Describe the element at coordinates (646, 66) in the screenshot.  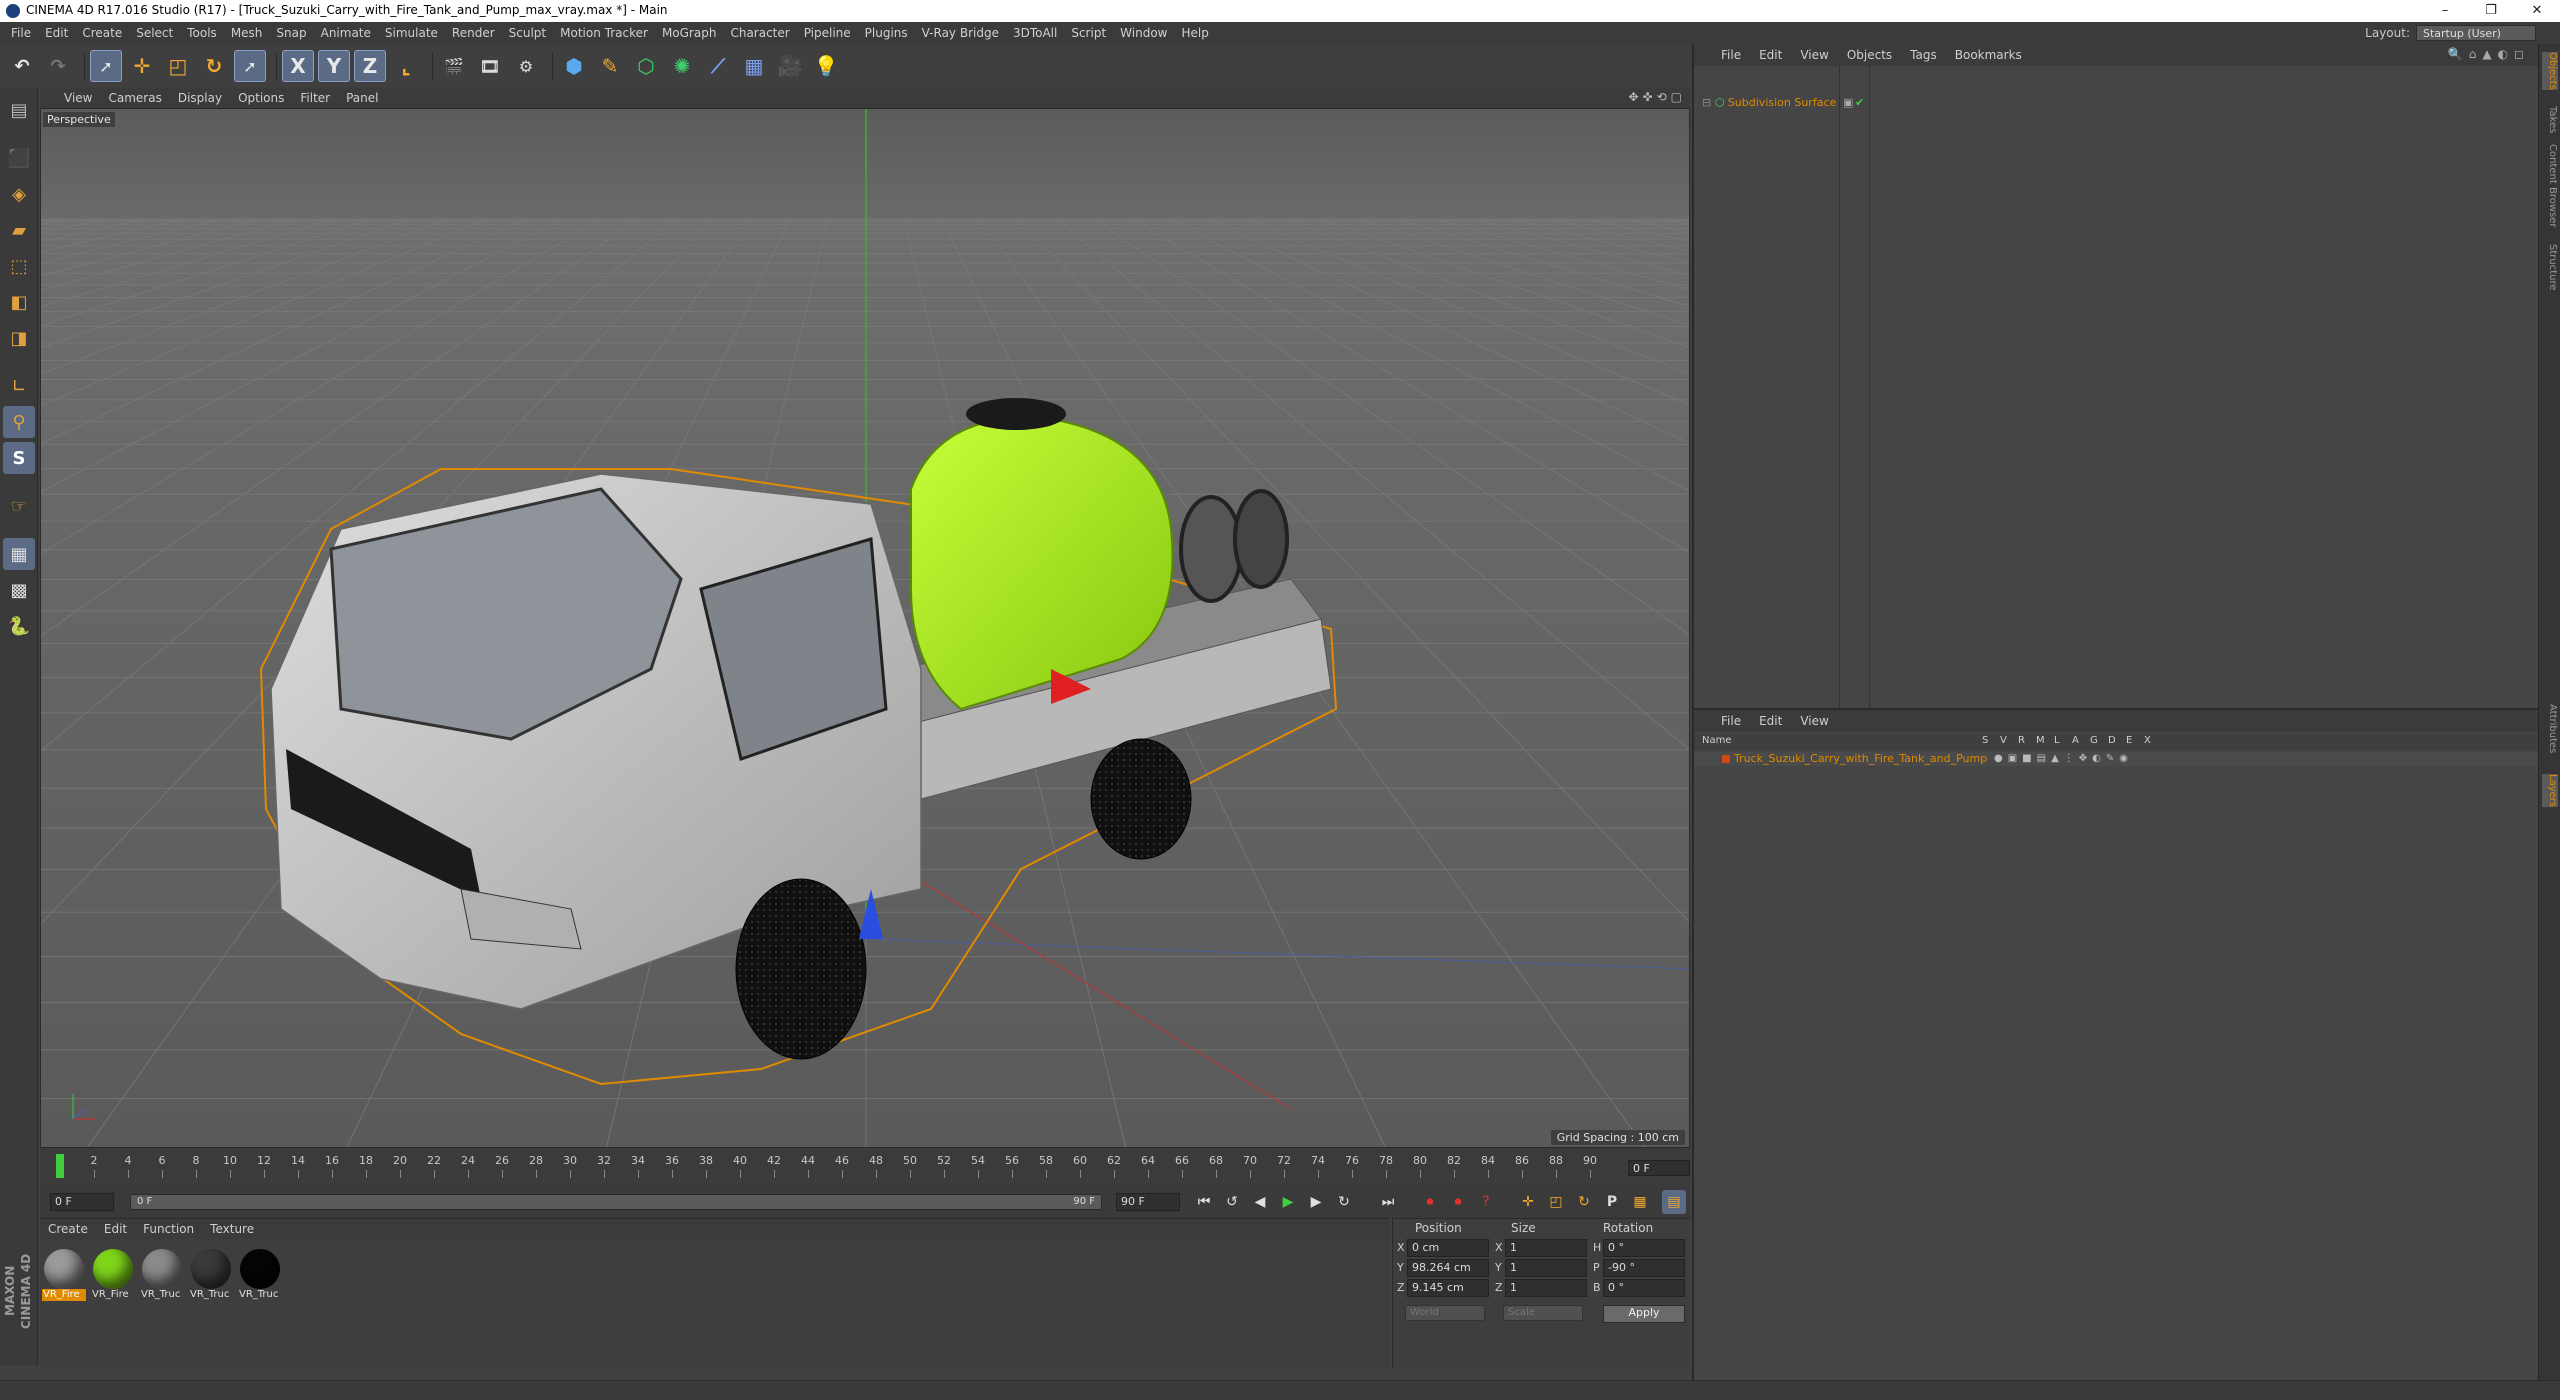
I see `subdivision-surface-icon: ⬡` at that location.